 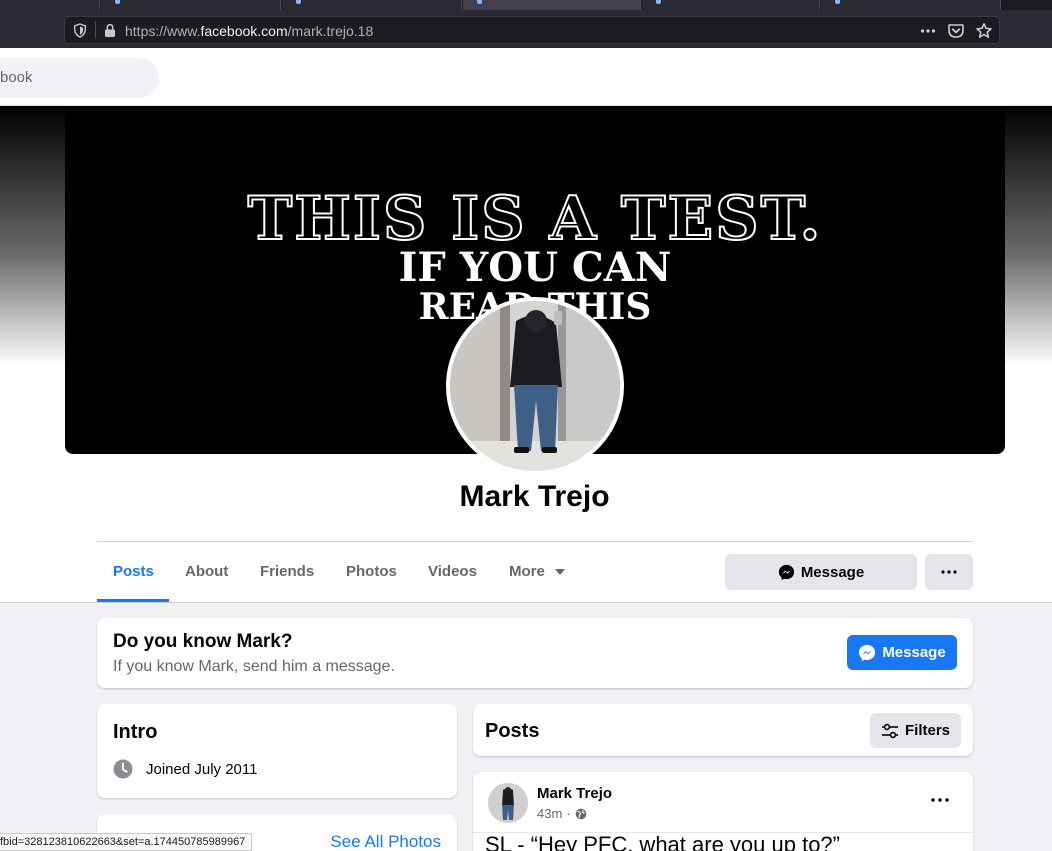 What do you see at coordinates (552, 5) in the screenshot?
I see `browser-tab-active` at bounding box center [552, 5].